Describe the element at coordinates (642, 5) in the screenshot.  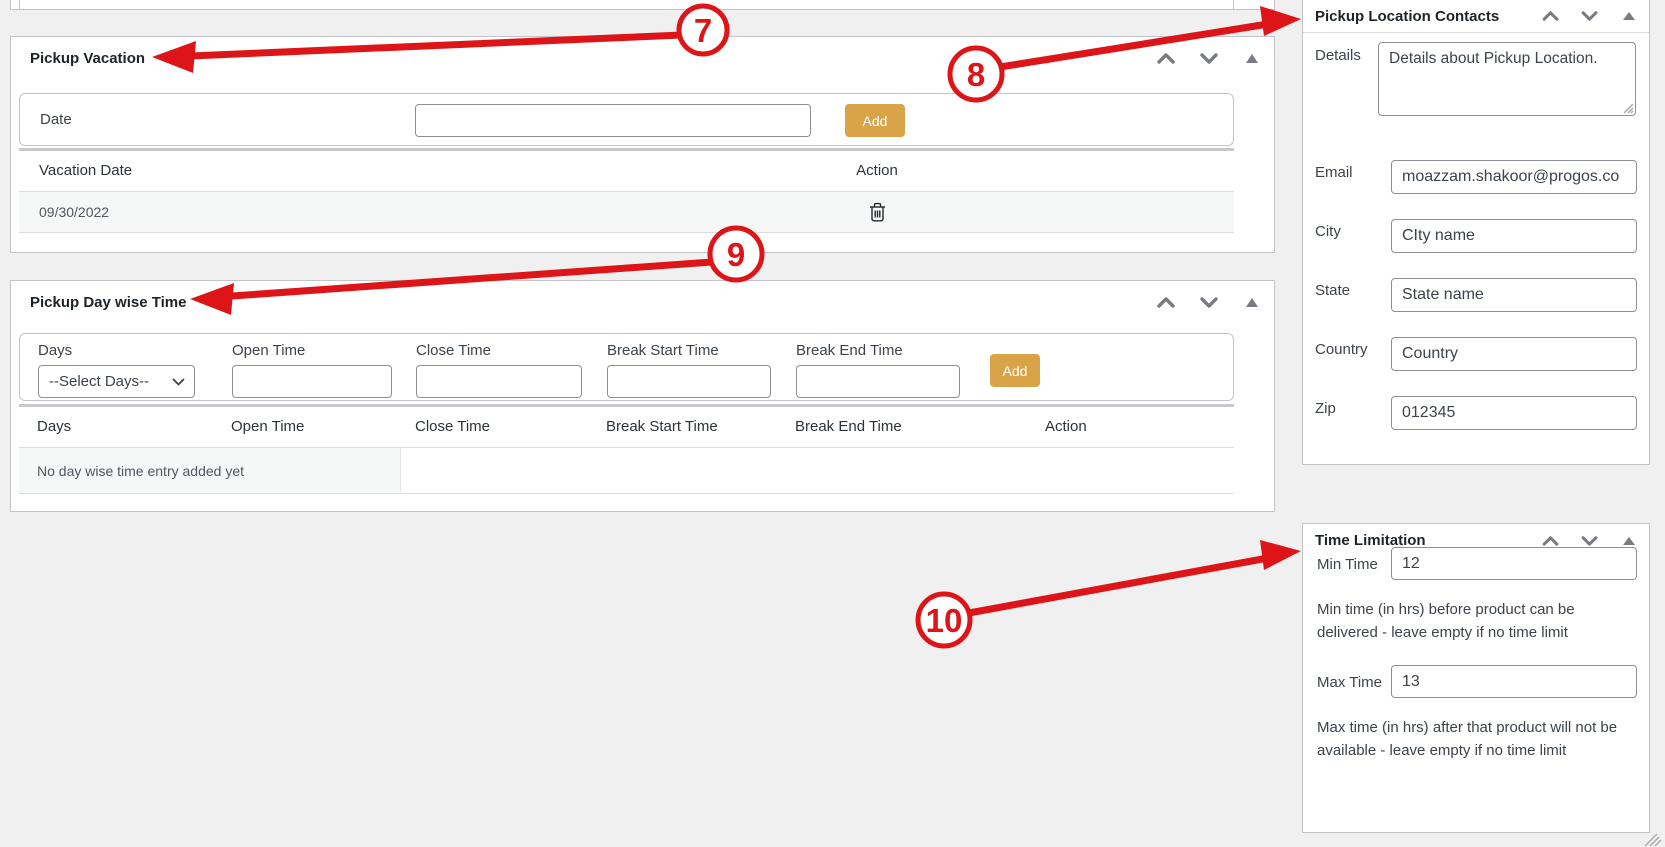
I see `top-panel-sliver` at that location.